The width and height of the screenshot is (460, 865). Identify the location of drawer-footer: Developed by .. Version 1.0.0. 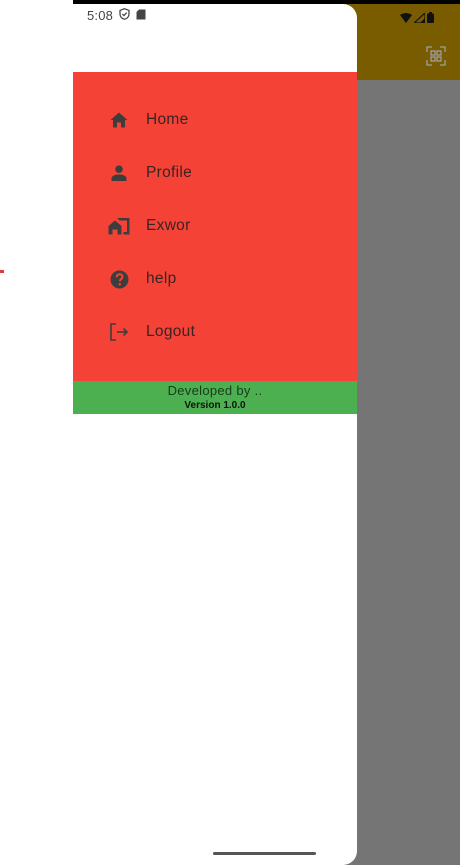
(215, 397).